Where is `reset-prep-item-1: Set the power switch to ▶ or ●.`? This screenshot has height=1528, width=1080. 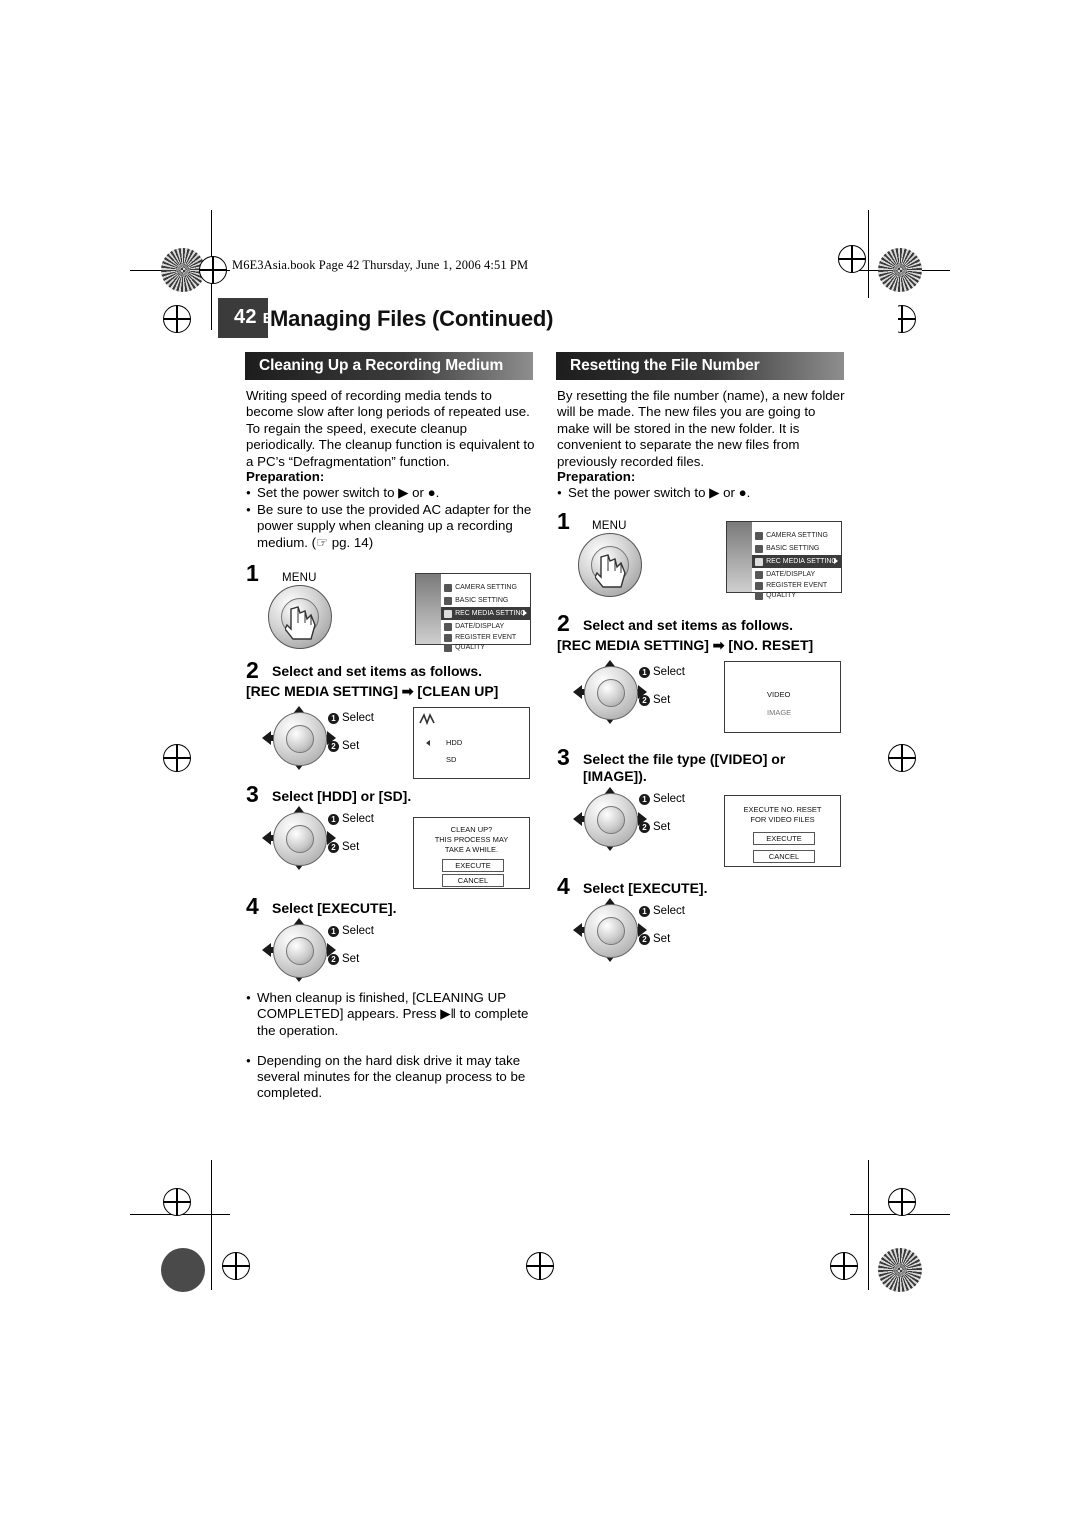 reset-prep-item-1: Set the power switch to ▶ or ●. is located at coordinates (702, 493).